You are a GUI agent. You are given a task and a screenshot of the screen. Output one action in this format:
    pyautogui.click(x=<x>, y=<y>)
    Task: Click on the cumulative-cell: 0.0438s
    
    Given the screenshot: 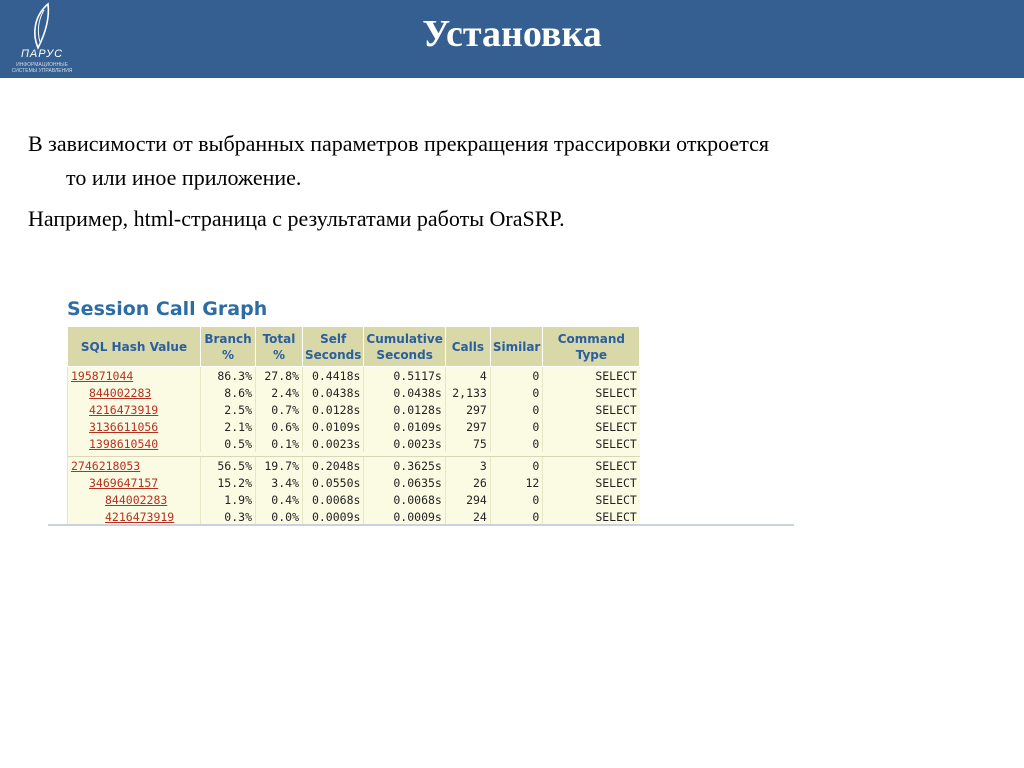 What is the action you would take?
    pyautogui.click(x=404, y=392)
    